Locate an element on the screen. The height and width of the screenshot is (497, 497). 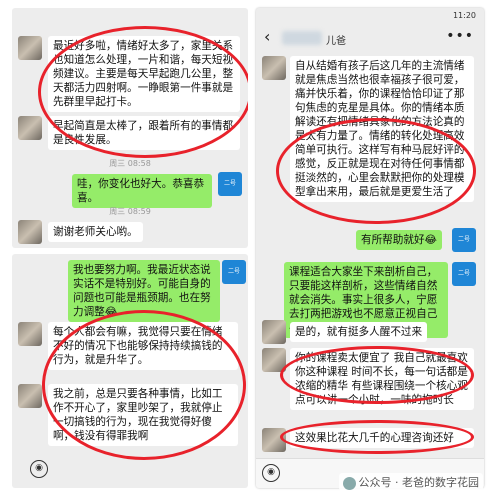
chat-header: ‹ 儿爸 ••• is located at coordinates (370, 38).